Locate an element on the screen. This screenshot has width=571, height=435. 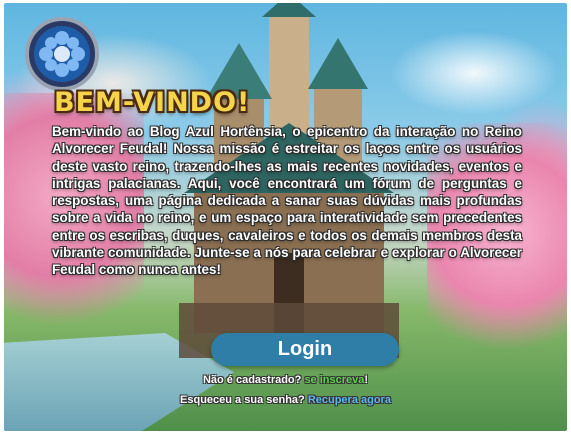
recover-password-link: Recupera agora is located at coordinates (349, 400).